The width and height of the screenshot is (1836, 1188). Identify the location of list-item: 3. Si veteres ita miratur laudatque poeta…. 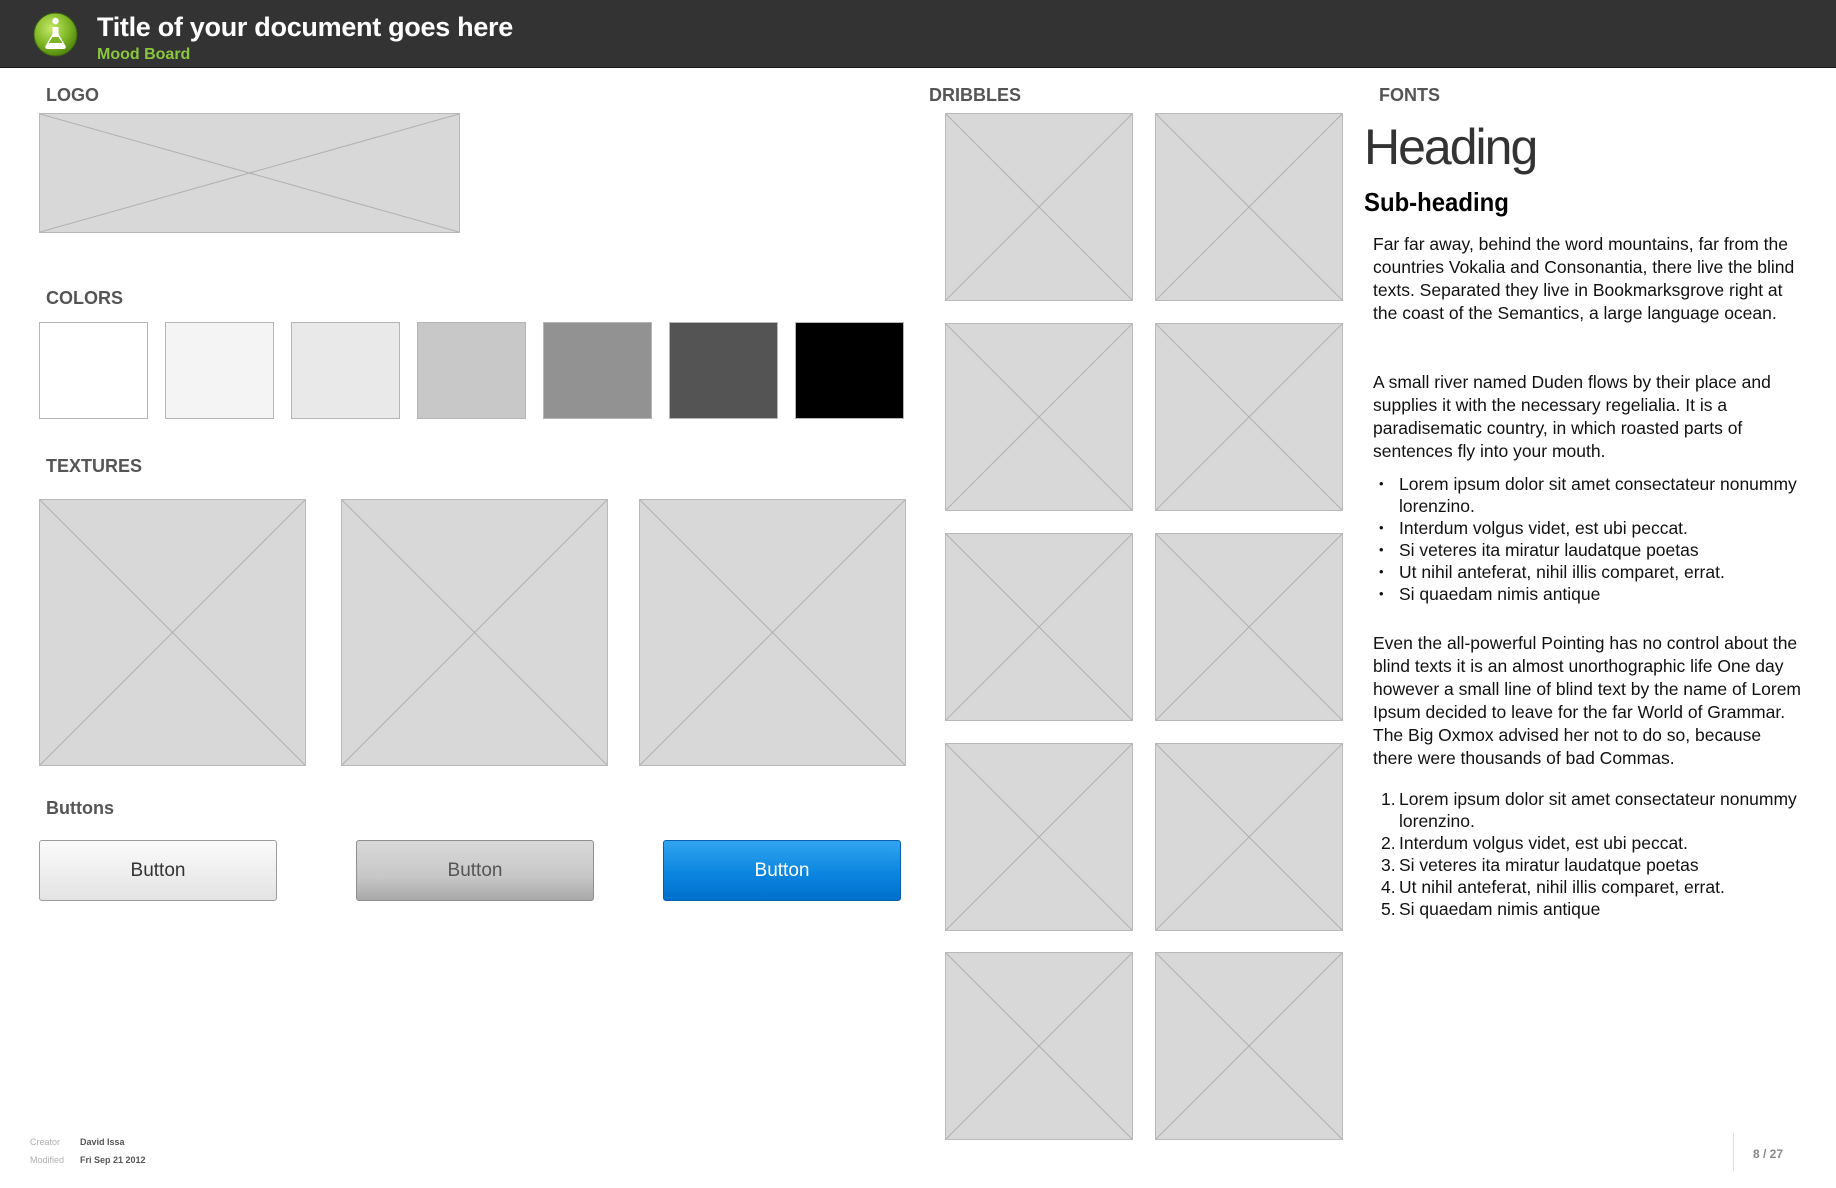
(1540, 865).